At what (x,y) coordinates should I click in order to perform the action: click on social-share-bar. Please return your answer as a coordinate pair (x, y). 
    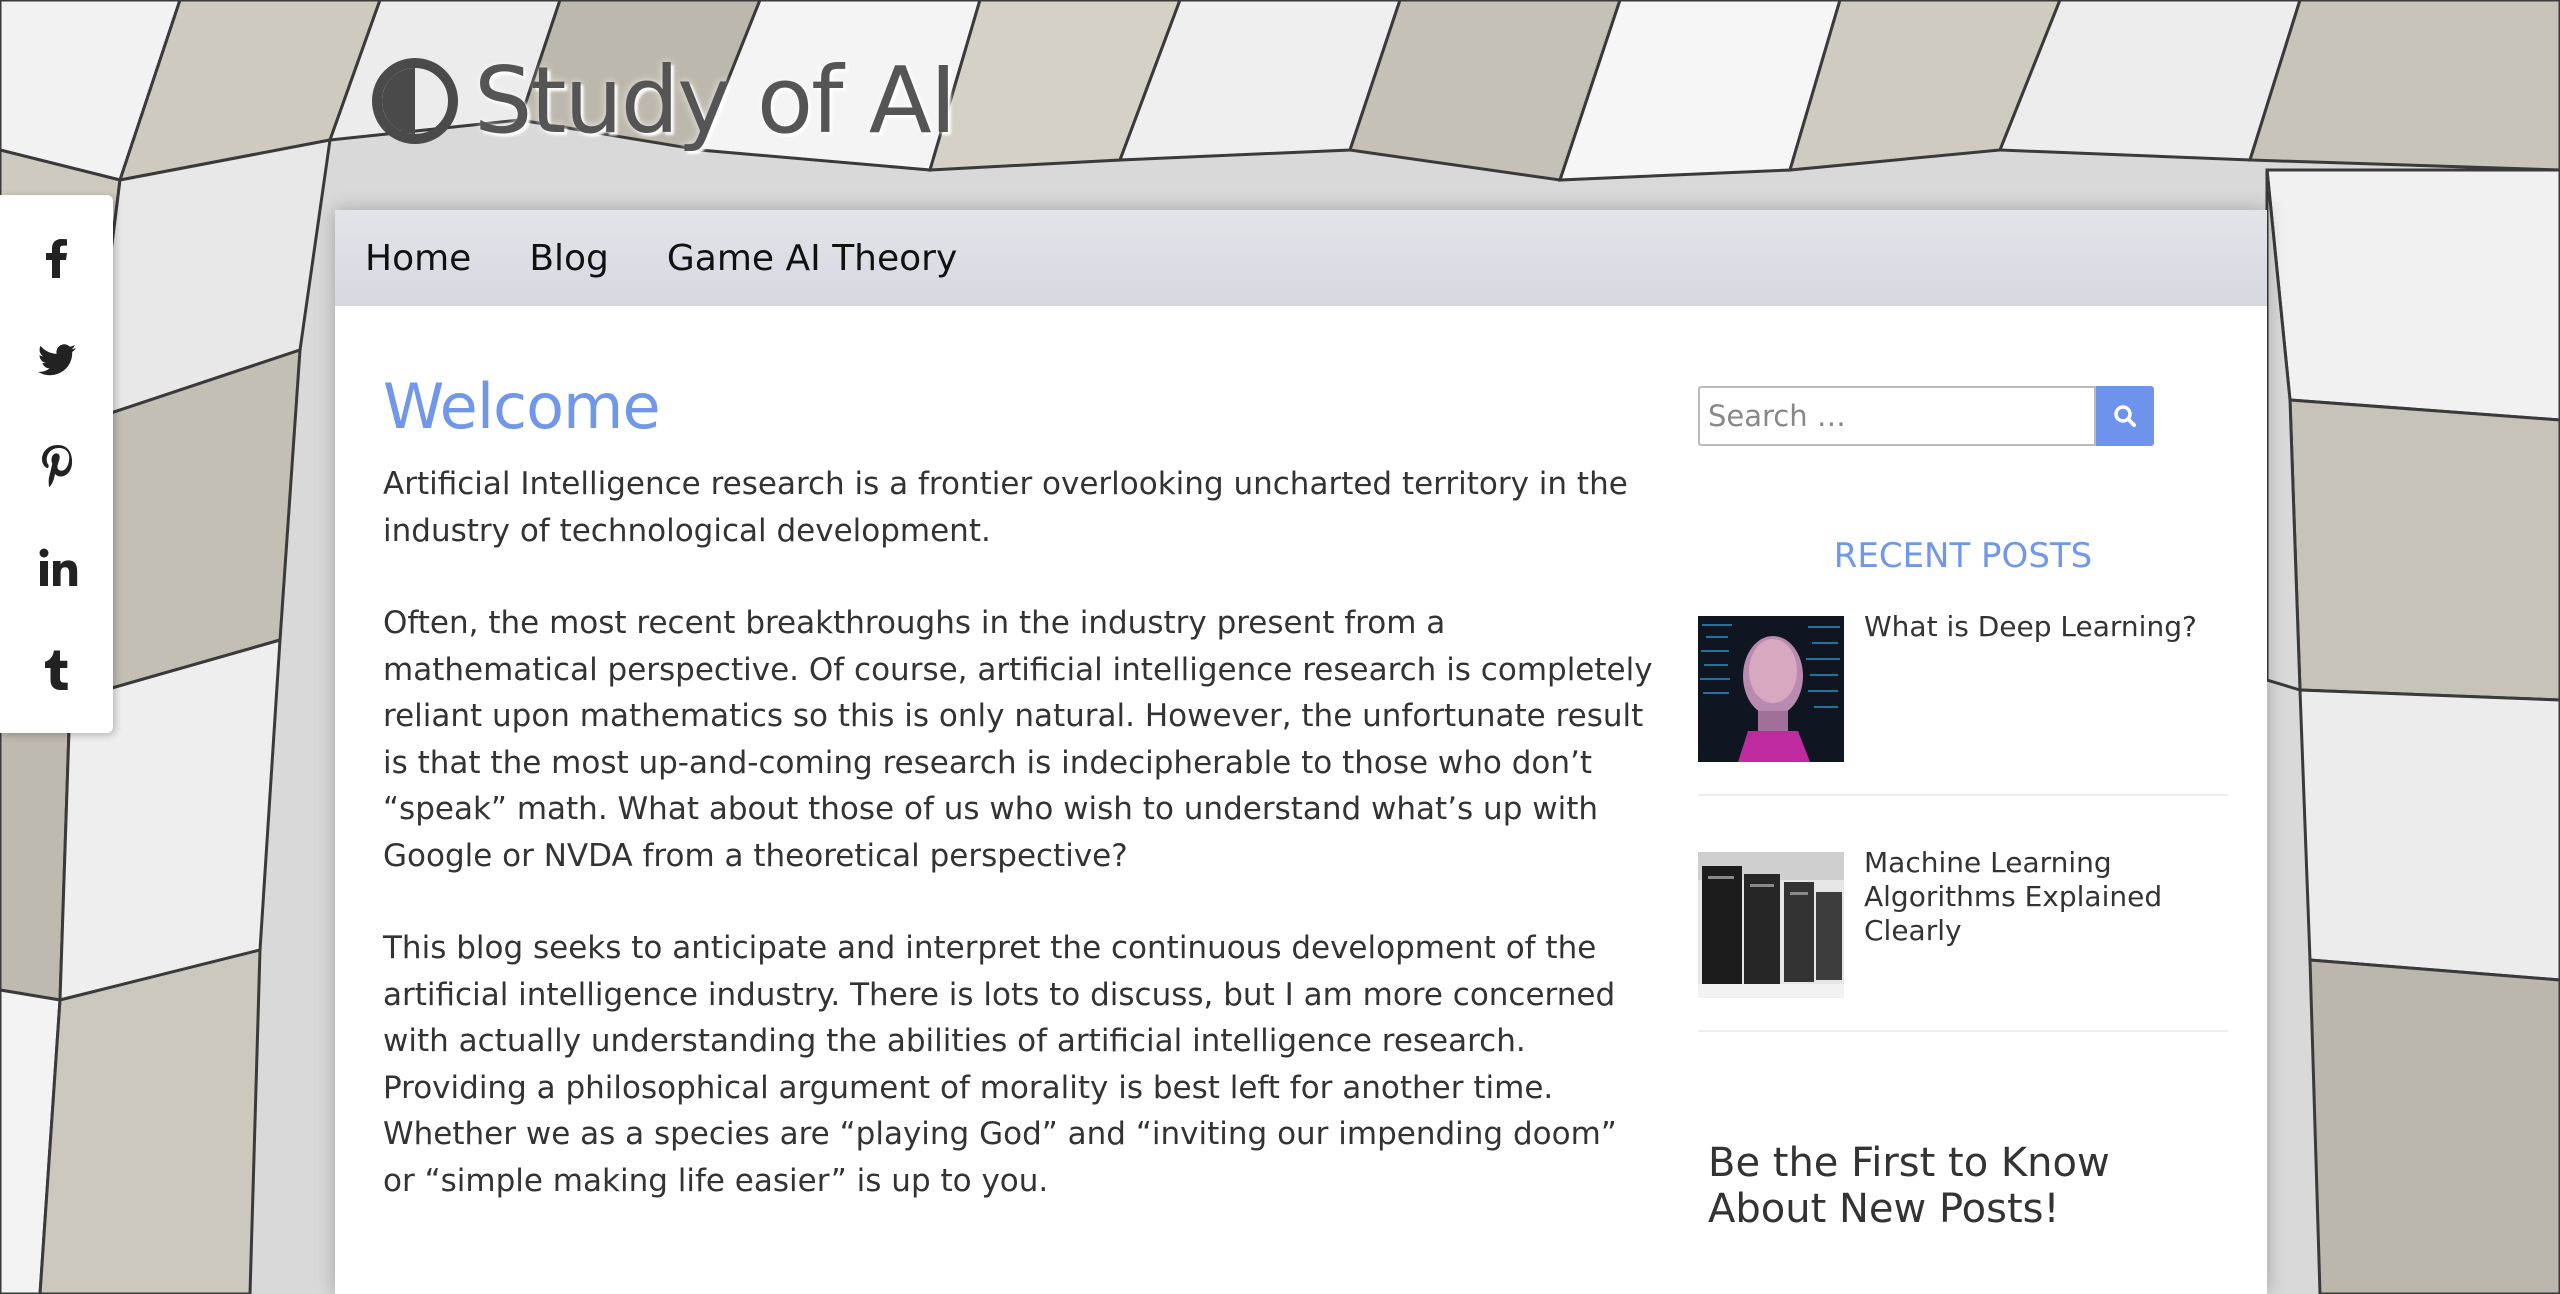
    Looking at the image, I should click on (56, 464).